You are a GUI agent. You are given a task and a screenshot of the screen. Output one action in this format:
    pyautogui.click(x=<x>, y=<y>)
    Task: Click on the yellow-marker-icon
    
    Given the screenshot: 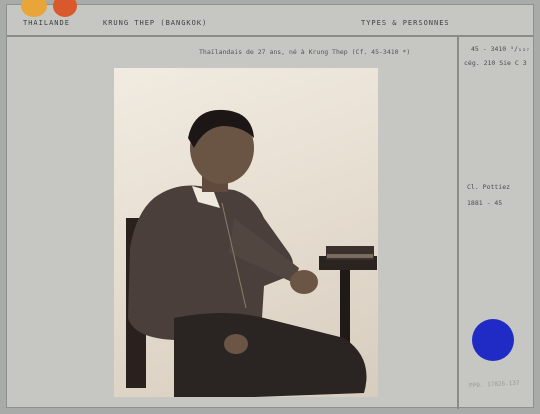 What is the action you would take?
    pyautogui.click(x=34, y=8)
    